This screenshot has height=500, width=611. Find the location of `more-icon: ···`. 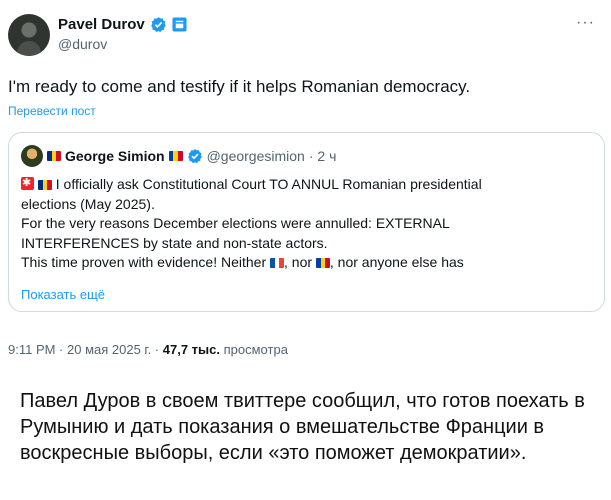

more-icon: ··· is located at coordinates (585, 23).